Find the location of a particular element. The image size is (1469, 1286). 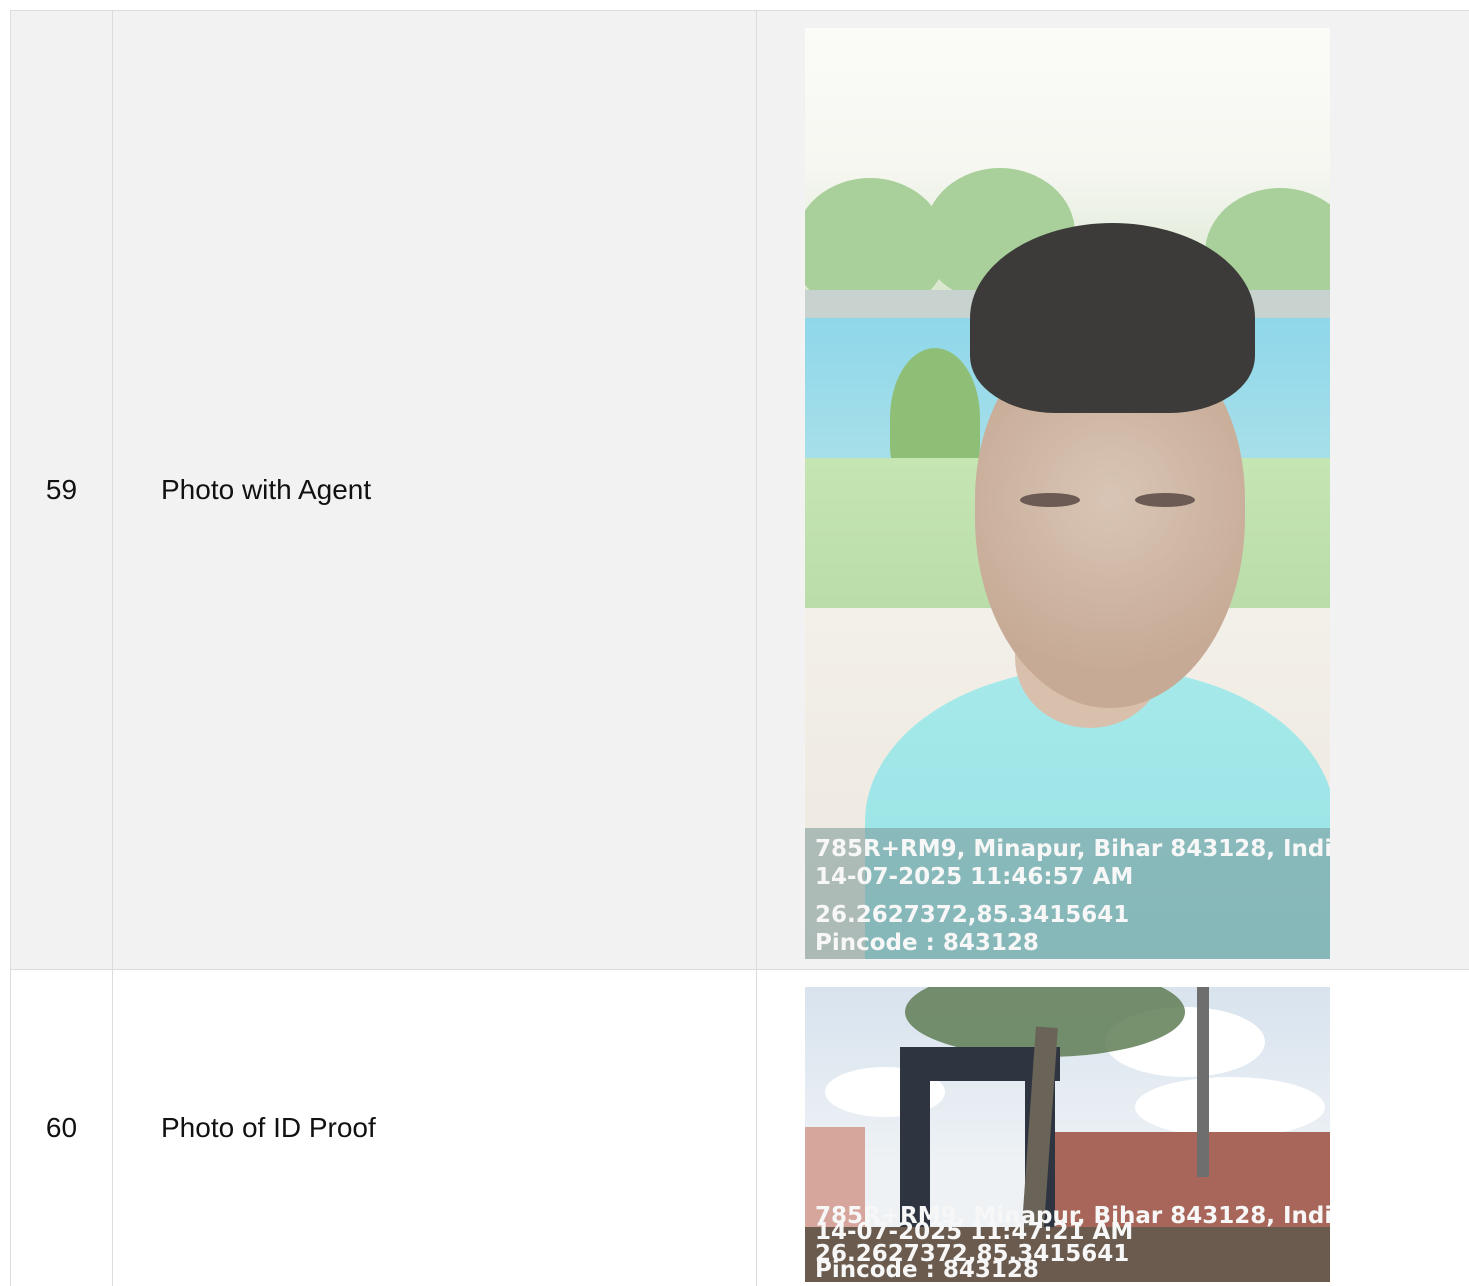

photo-cloud is located at coordinates (1230, 1107).